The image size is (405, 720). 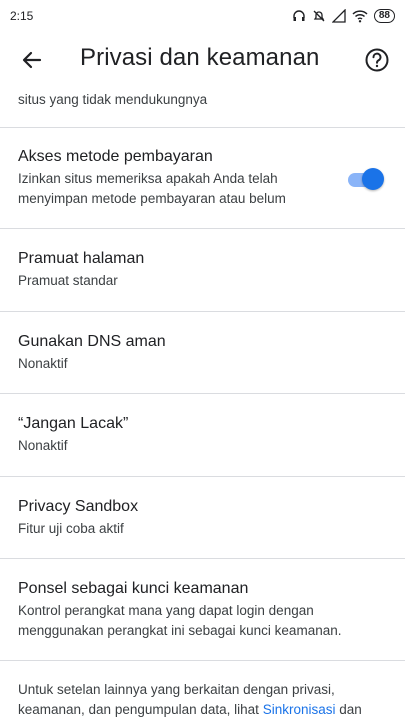 I want to click on setting-title: “Jangan Lacak”, so click(x=73, y=423).